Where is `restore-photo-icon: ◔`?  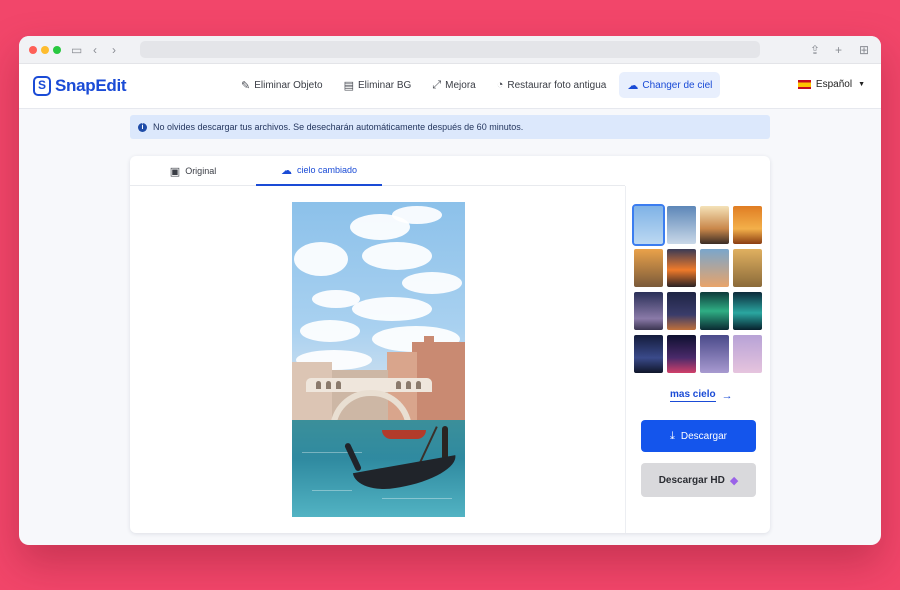 restore-photo-icon: ◔ is located at coordinates (500, 85).